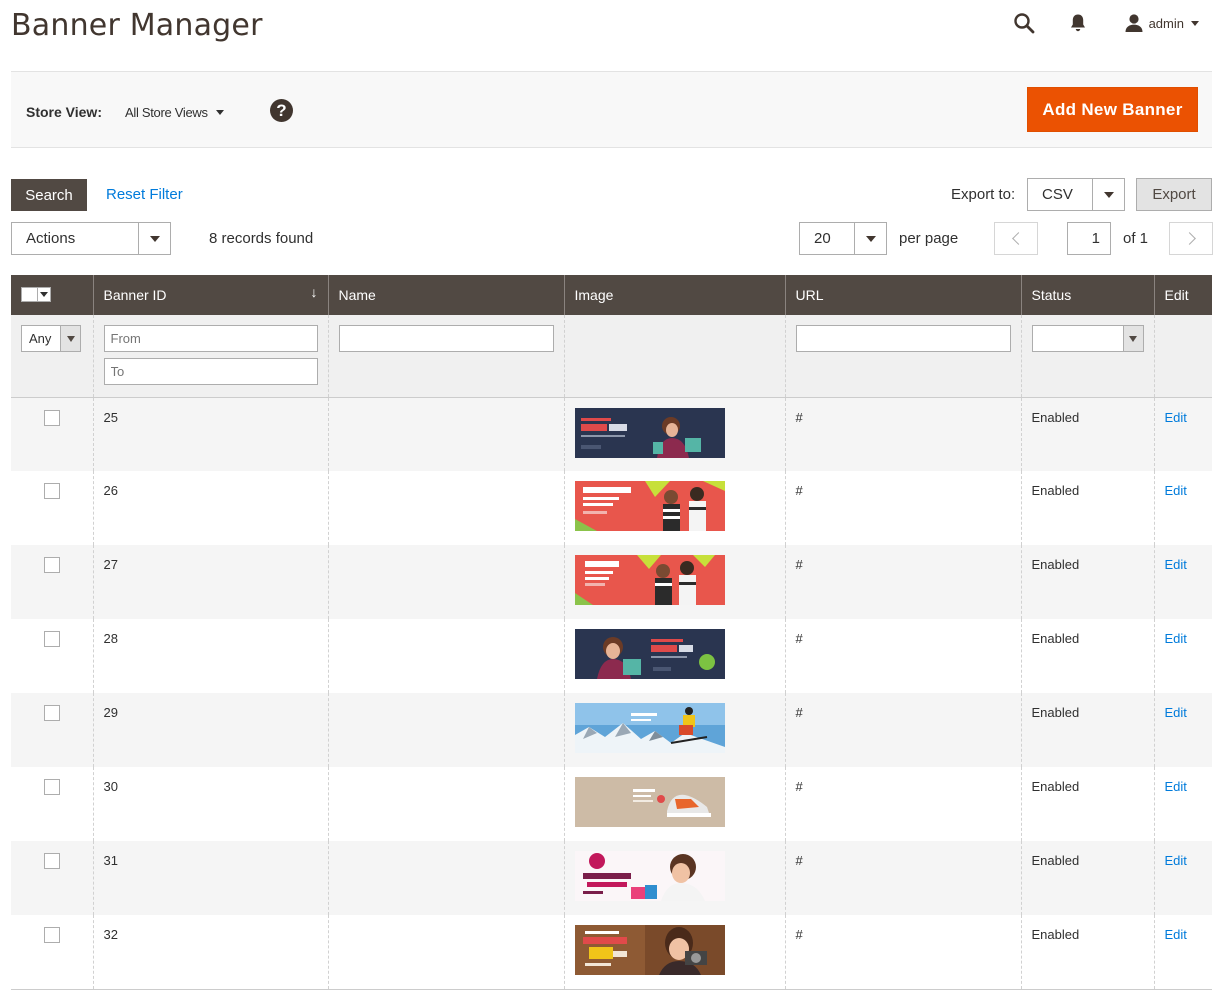 This screenshot has width=1223, height=1000. I want to click on banner-id-cell: 32, so click(210, 952).